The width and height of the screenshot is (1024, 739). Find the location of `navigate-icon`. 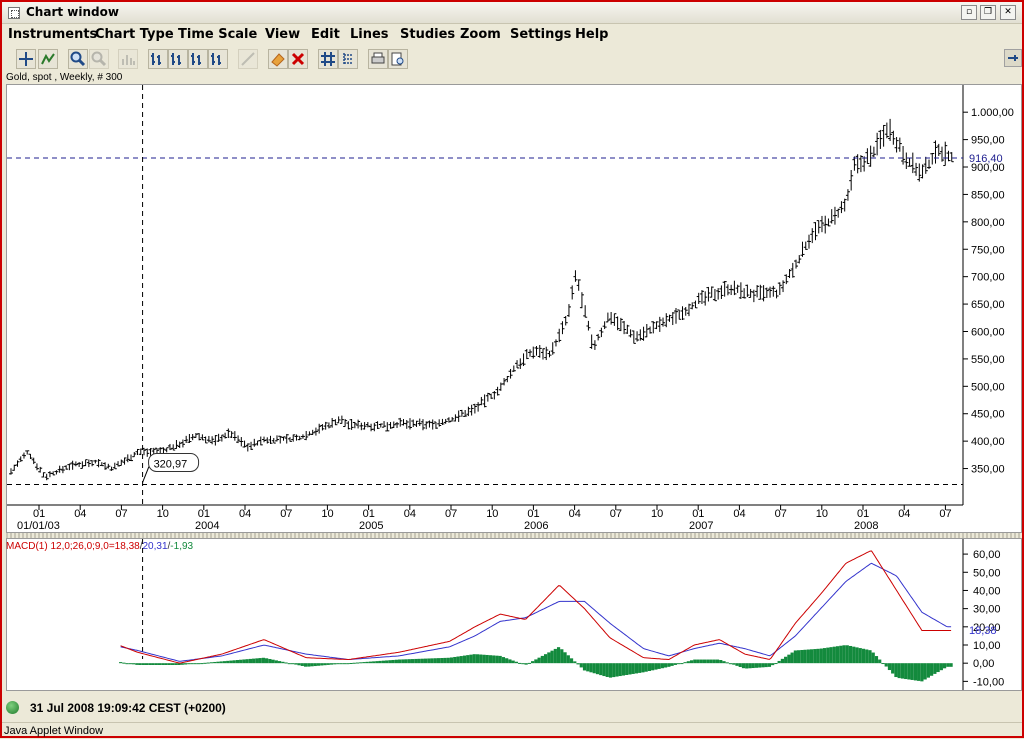

navigate-icon is located at coordinates (48, 59).